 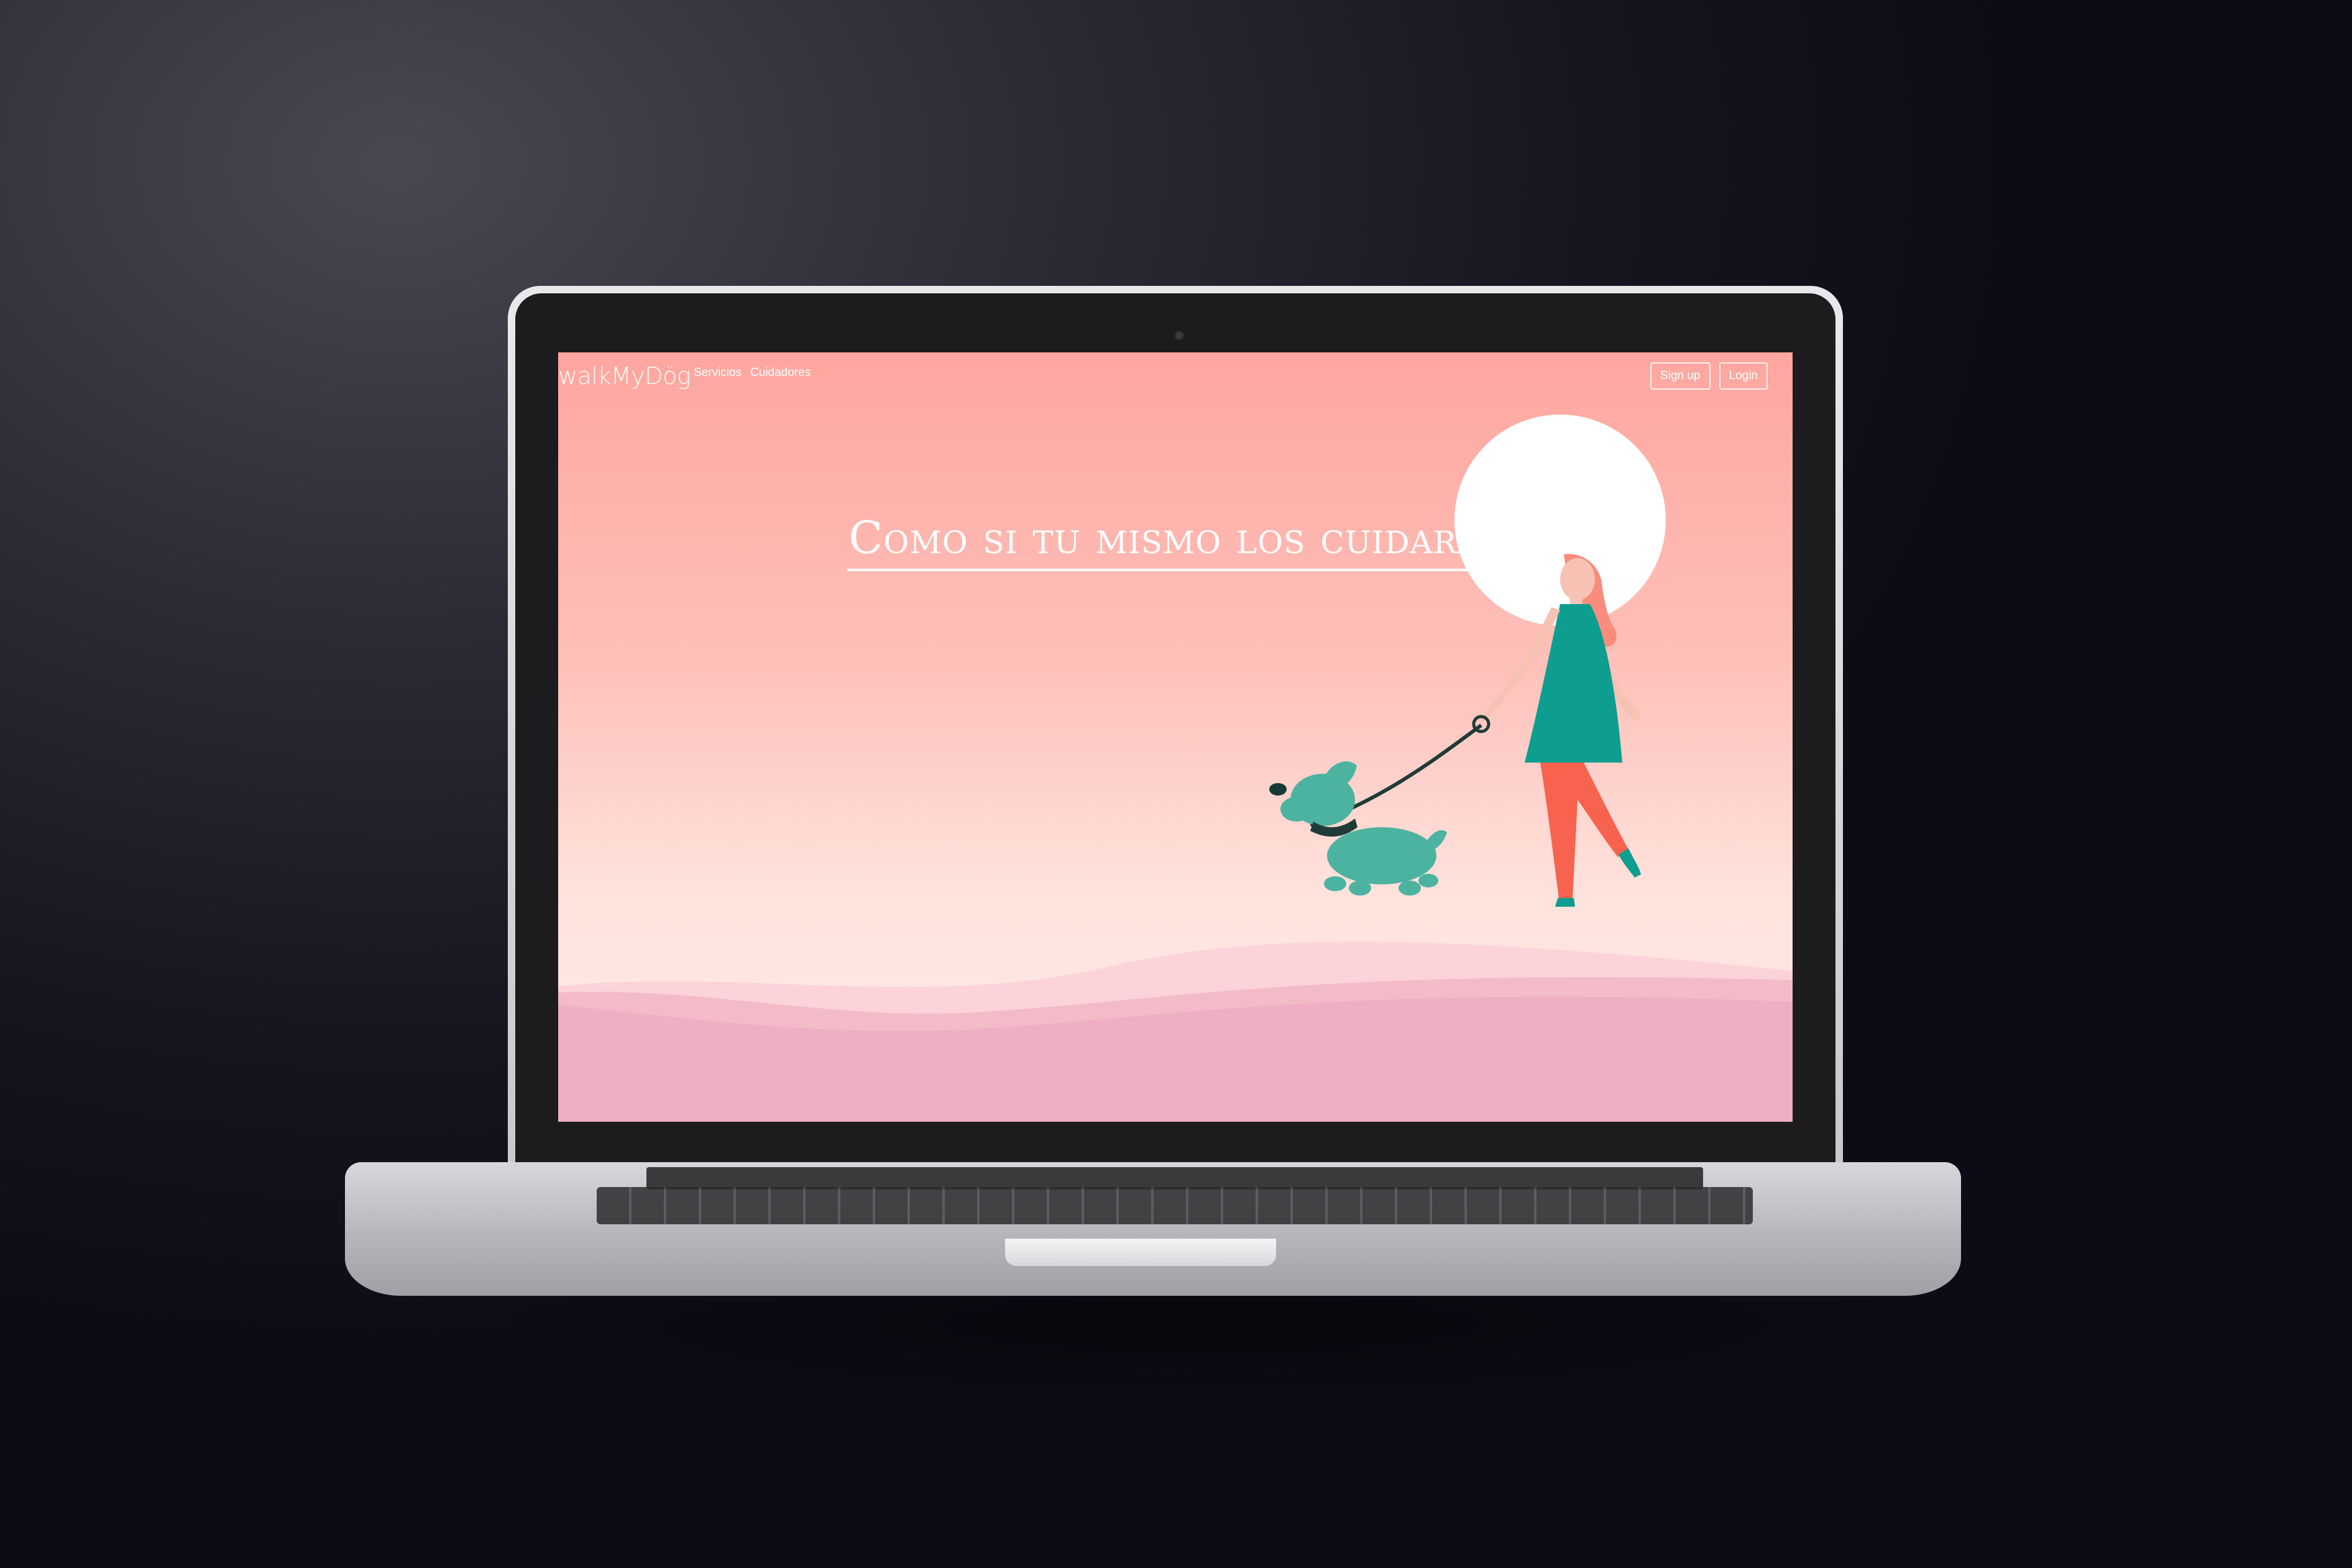 I want to click on nav-link-cuidadores: Cuidadores, so click(x=781, y=373).